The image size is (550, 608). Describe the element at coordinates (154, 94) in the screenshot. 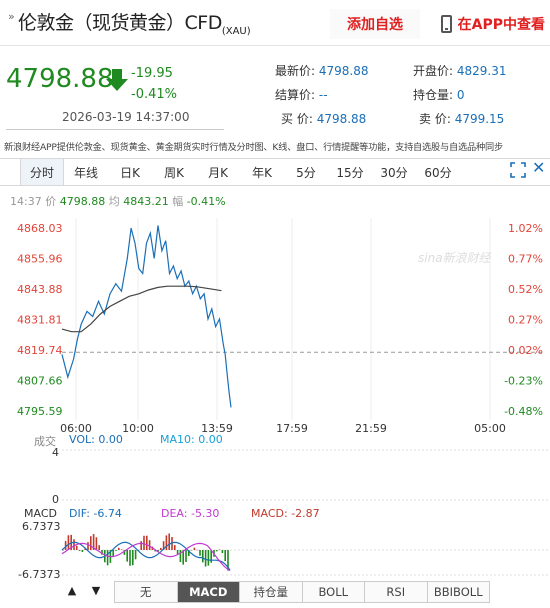

I see `change-percent: -0.41%` at that location.